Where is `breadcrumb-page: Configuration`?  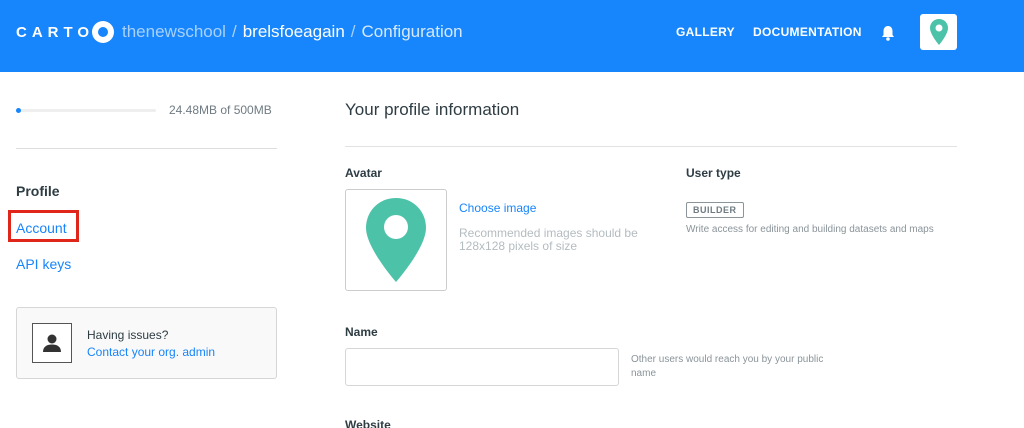 breadcrumb-page: Configuration is located at coordinates (412, 31).